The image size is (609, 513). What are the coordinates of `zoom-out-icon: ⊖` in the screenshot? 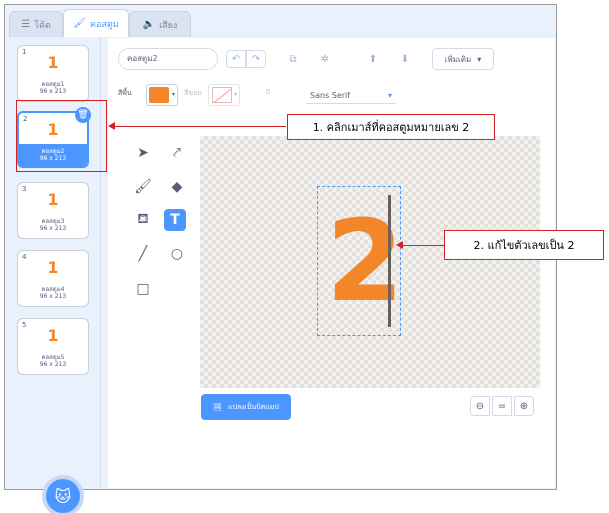 It's located at (480, 406).